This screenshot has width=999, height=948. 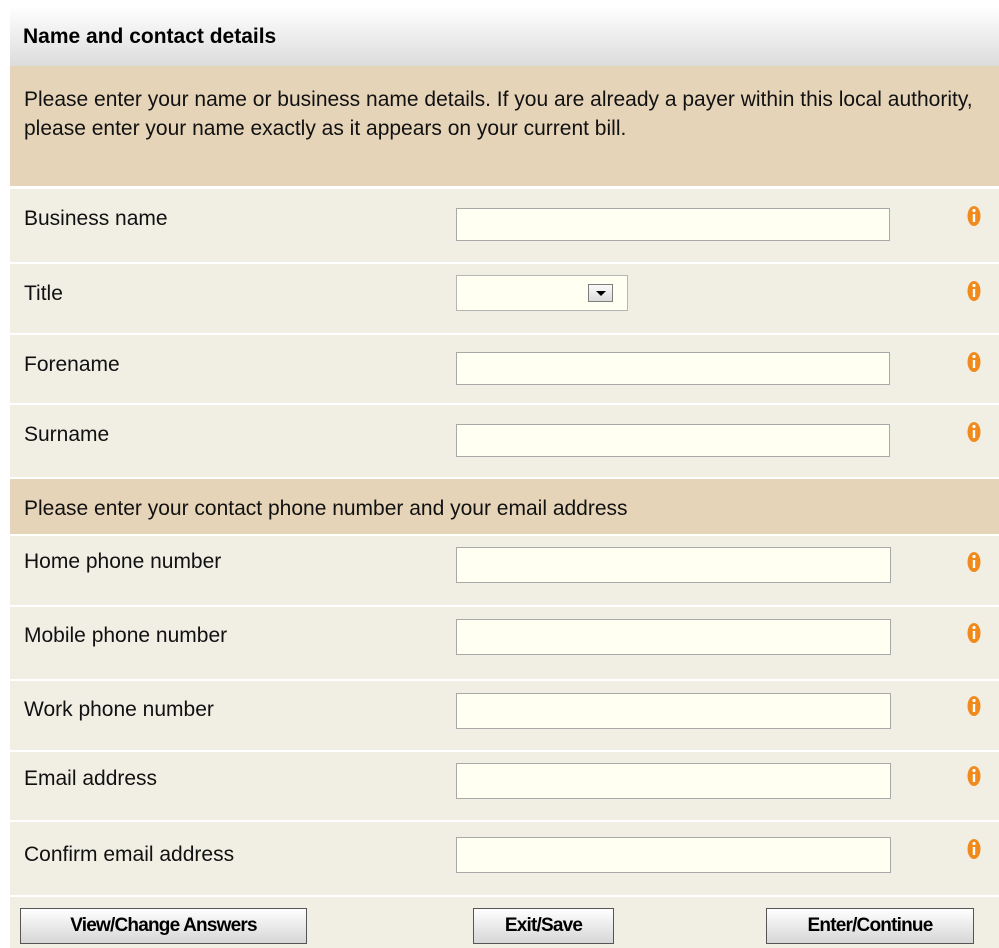 I want to click on business-name-input, so click(x=673, y=224).